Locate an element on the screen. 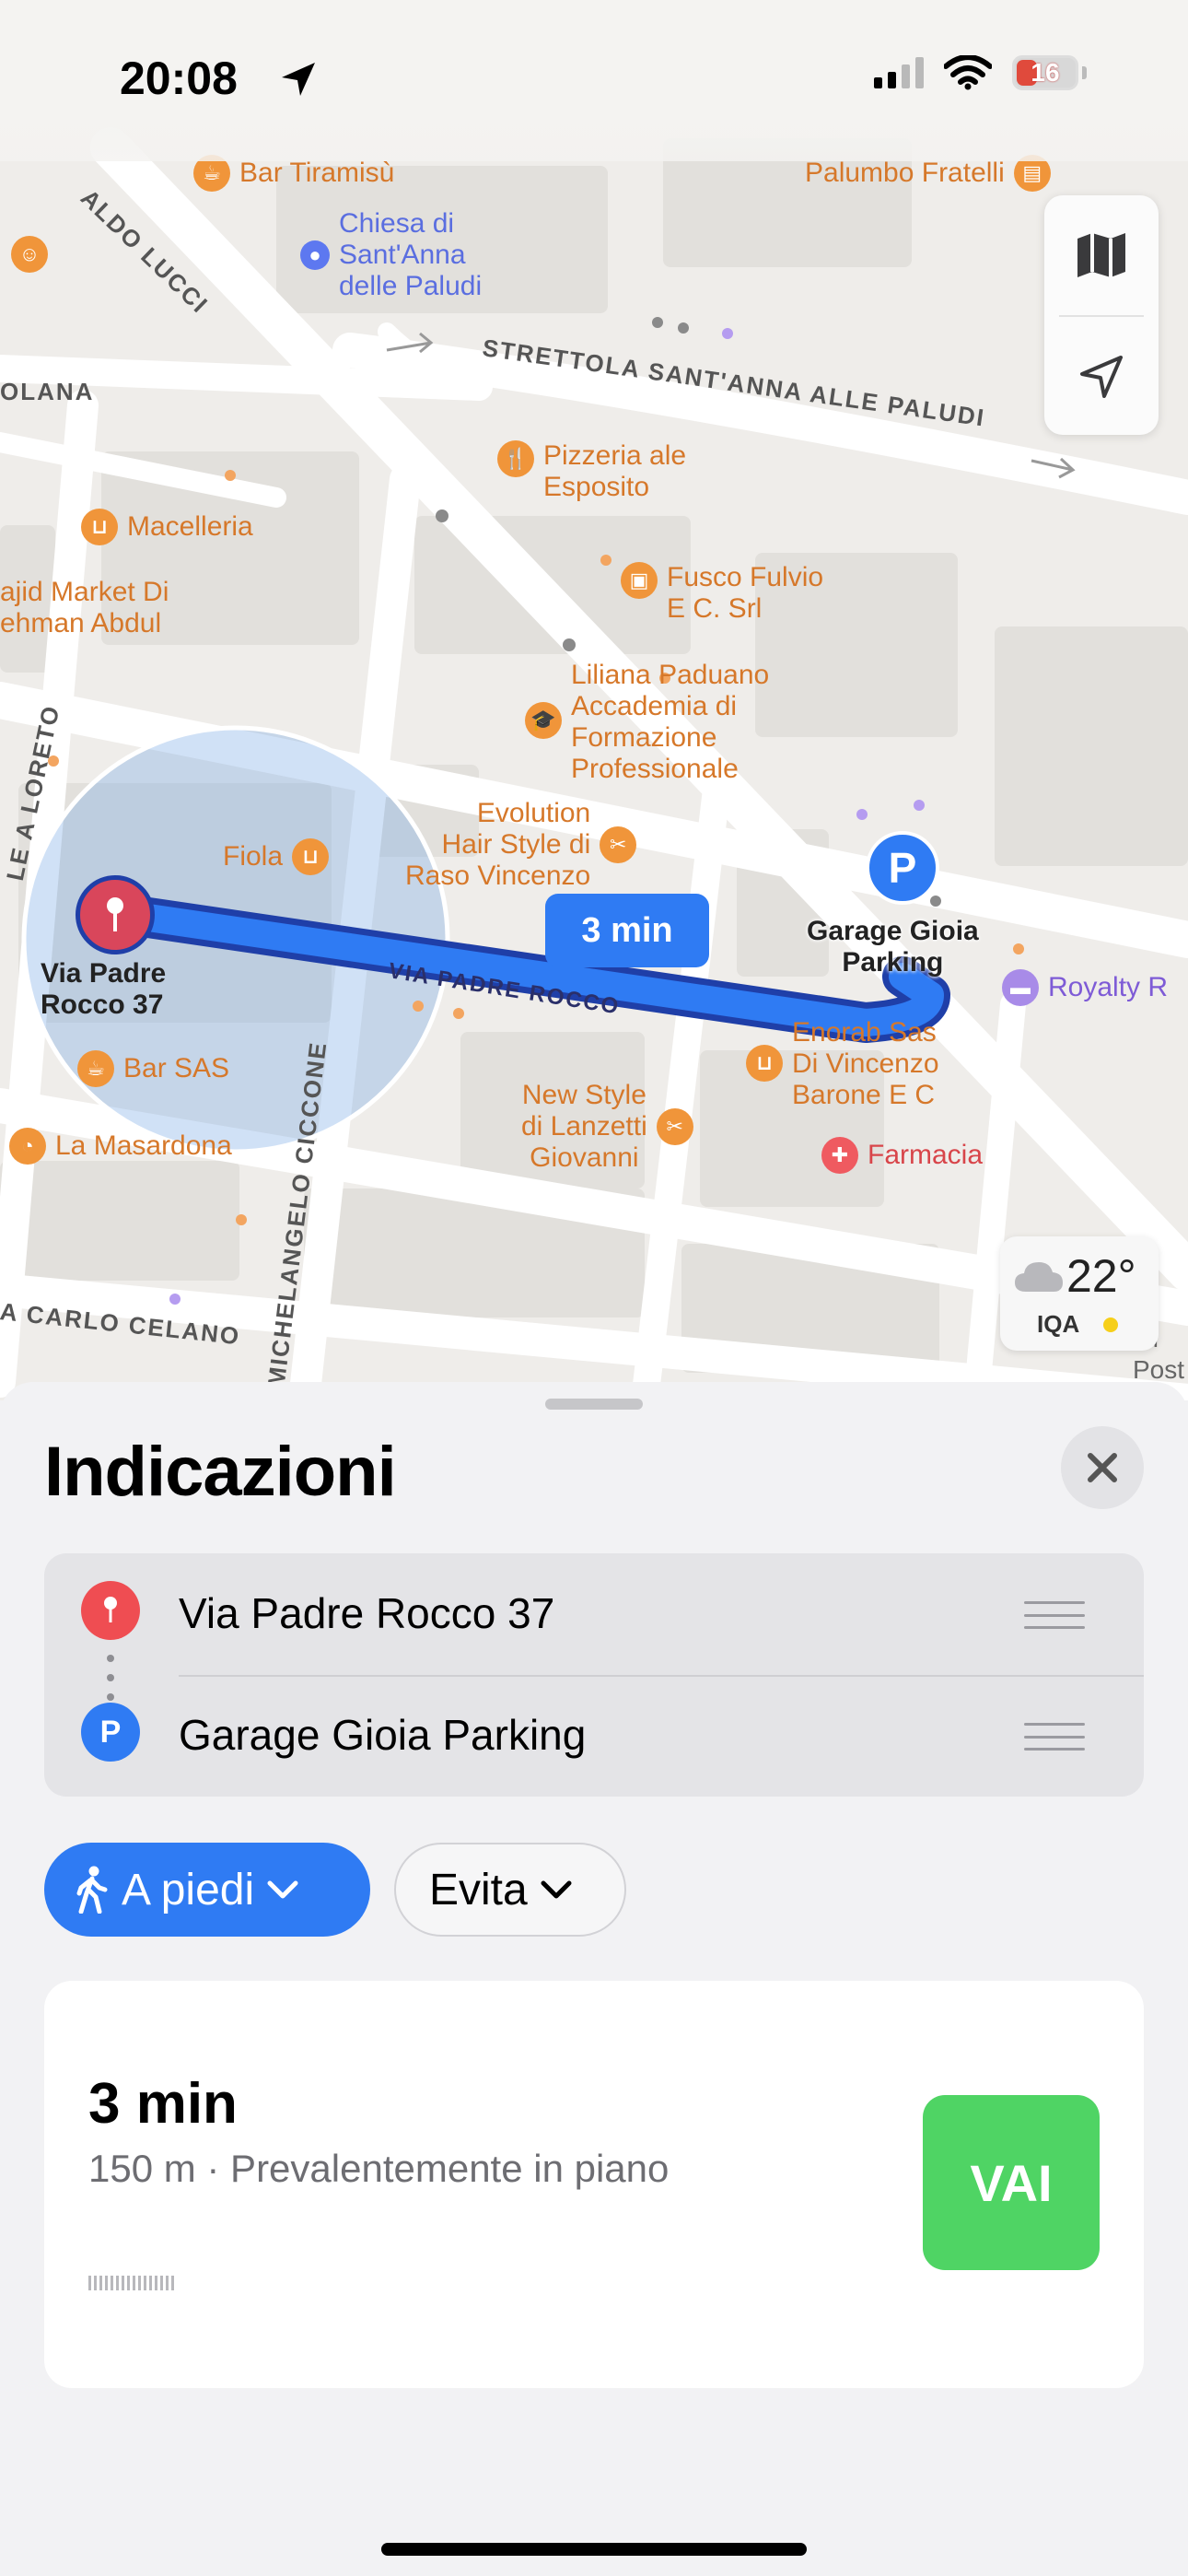 The height and width of the screenshot is (2576, 1188). poi-new-style: New Style di Lanzetti Giovanni ✂ is located at coordinates (607, 1127).